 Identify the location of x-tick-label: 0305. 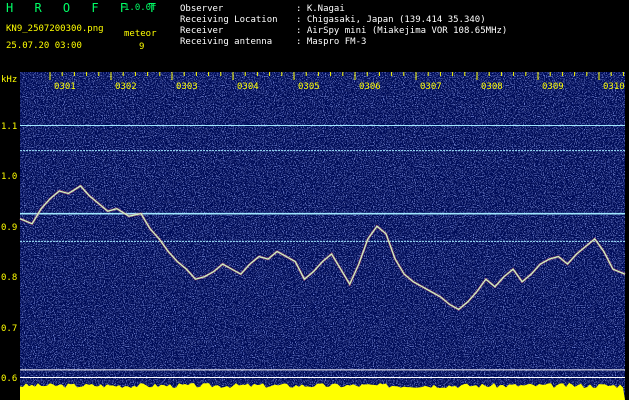
(309, 87).